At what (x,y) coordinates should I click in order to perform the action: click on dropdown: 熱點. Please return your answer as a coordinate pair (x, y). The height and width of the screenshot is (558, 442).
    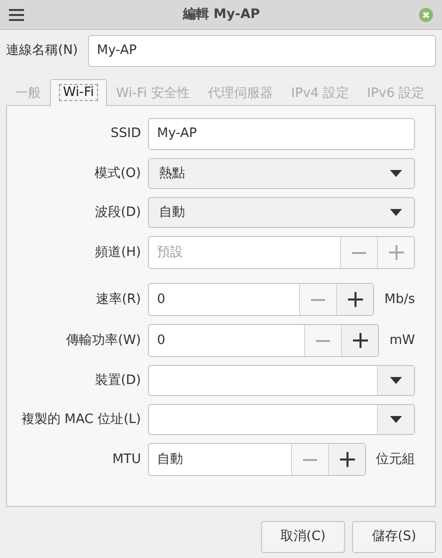
    Looking at the image, I should click on (281, 173).